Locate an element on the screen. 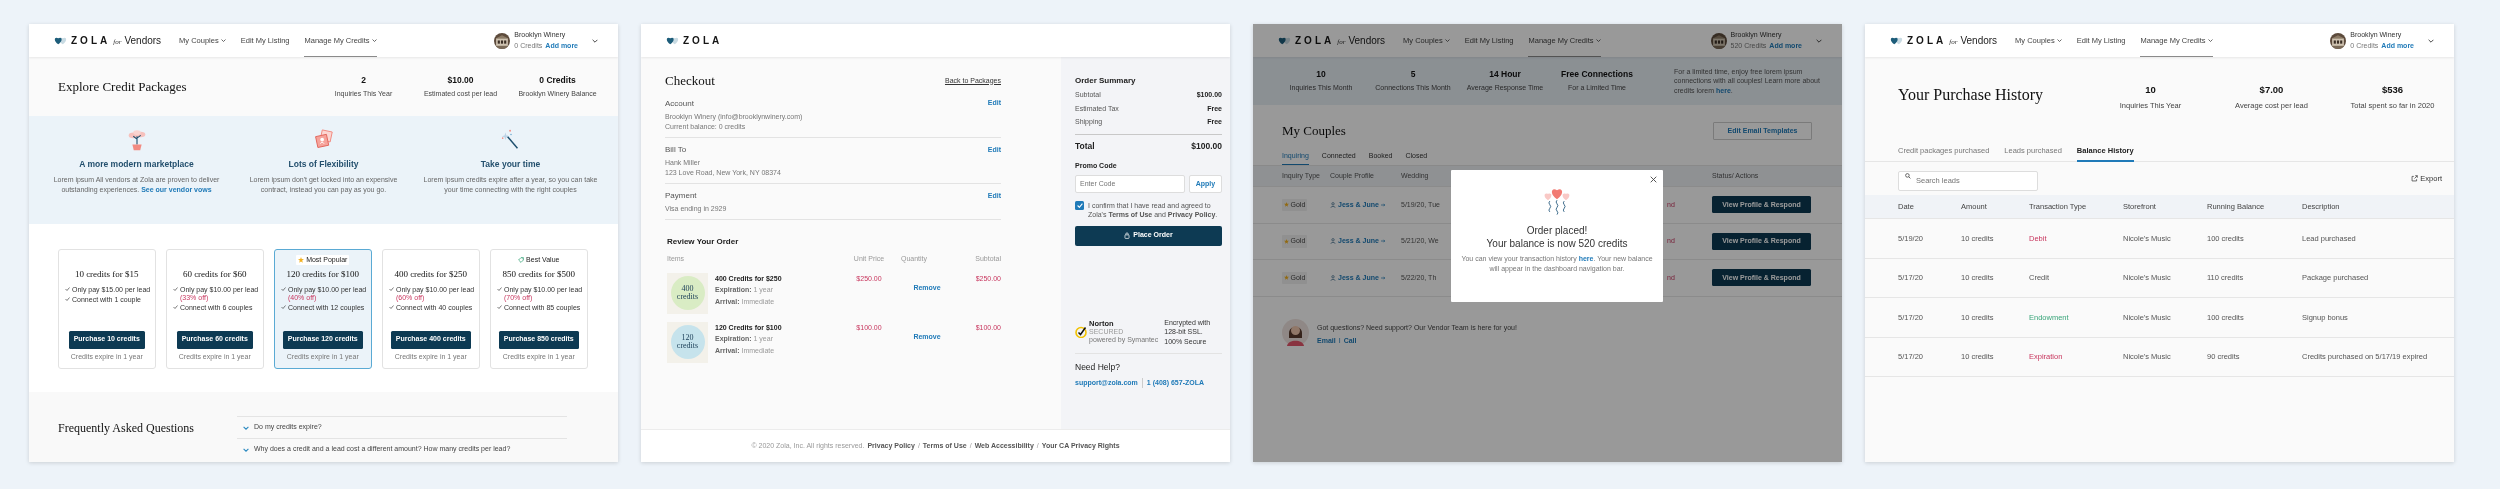 Image resolution: width=2500 pixels, height=489 pixels. stat-value: 5 is located at coordinates (1413, 75).